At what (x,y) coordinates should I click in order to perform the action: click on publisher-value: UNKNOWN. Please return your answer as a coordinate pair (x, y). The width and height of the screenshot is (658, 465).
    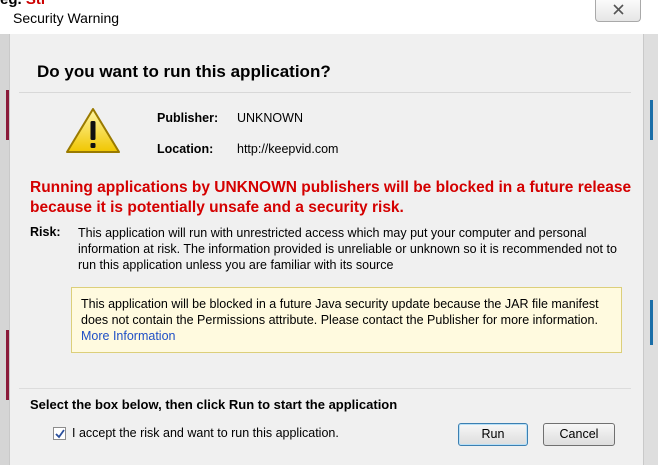
    Looking at the image, I should click on (270, 118).